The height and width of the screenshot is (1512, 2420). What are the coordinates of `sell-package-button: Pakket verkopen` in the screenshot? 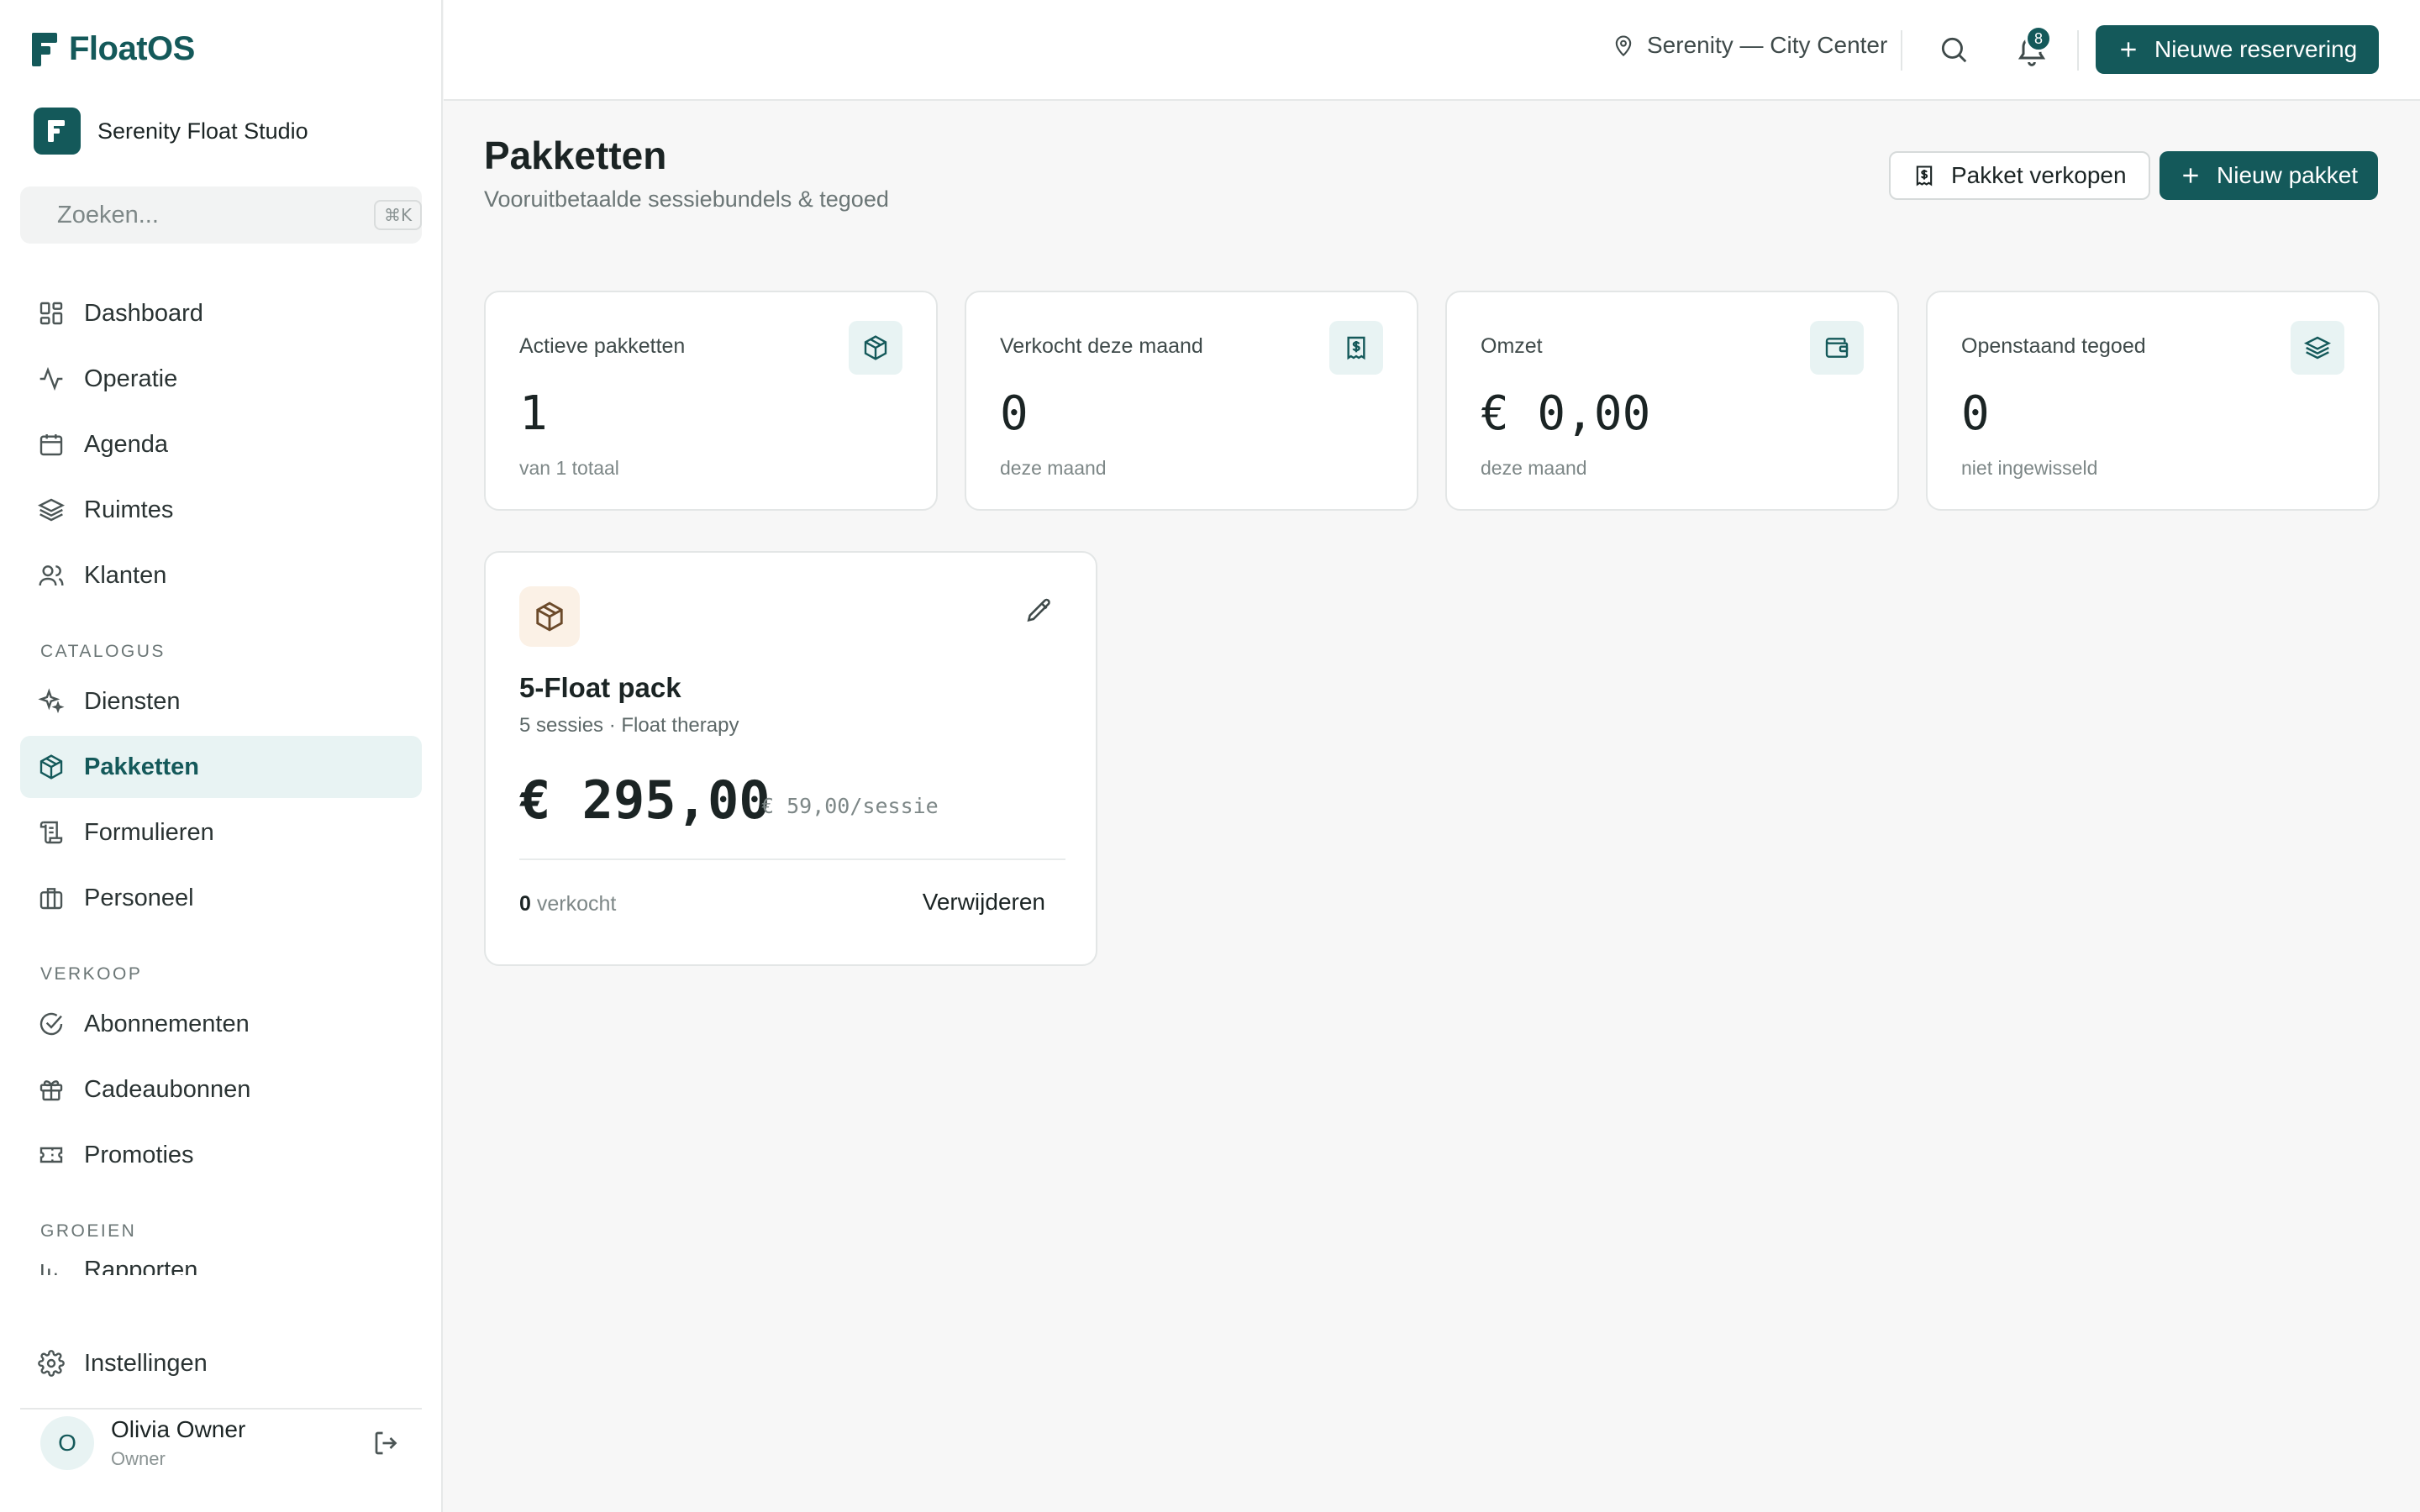 It's located at (2020, 175).